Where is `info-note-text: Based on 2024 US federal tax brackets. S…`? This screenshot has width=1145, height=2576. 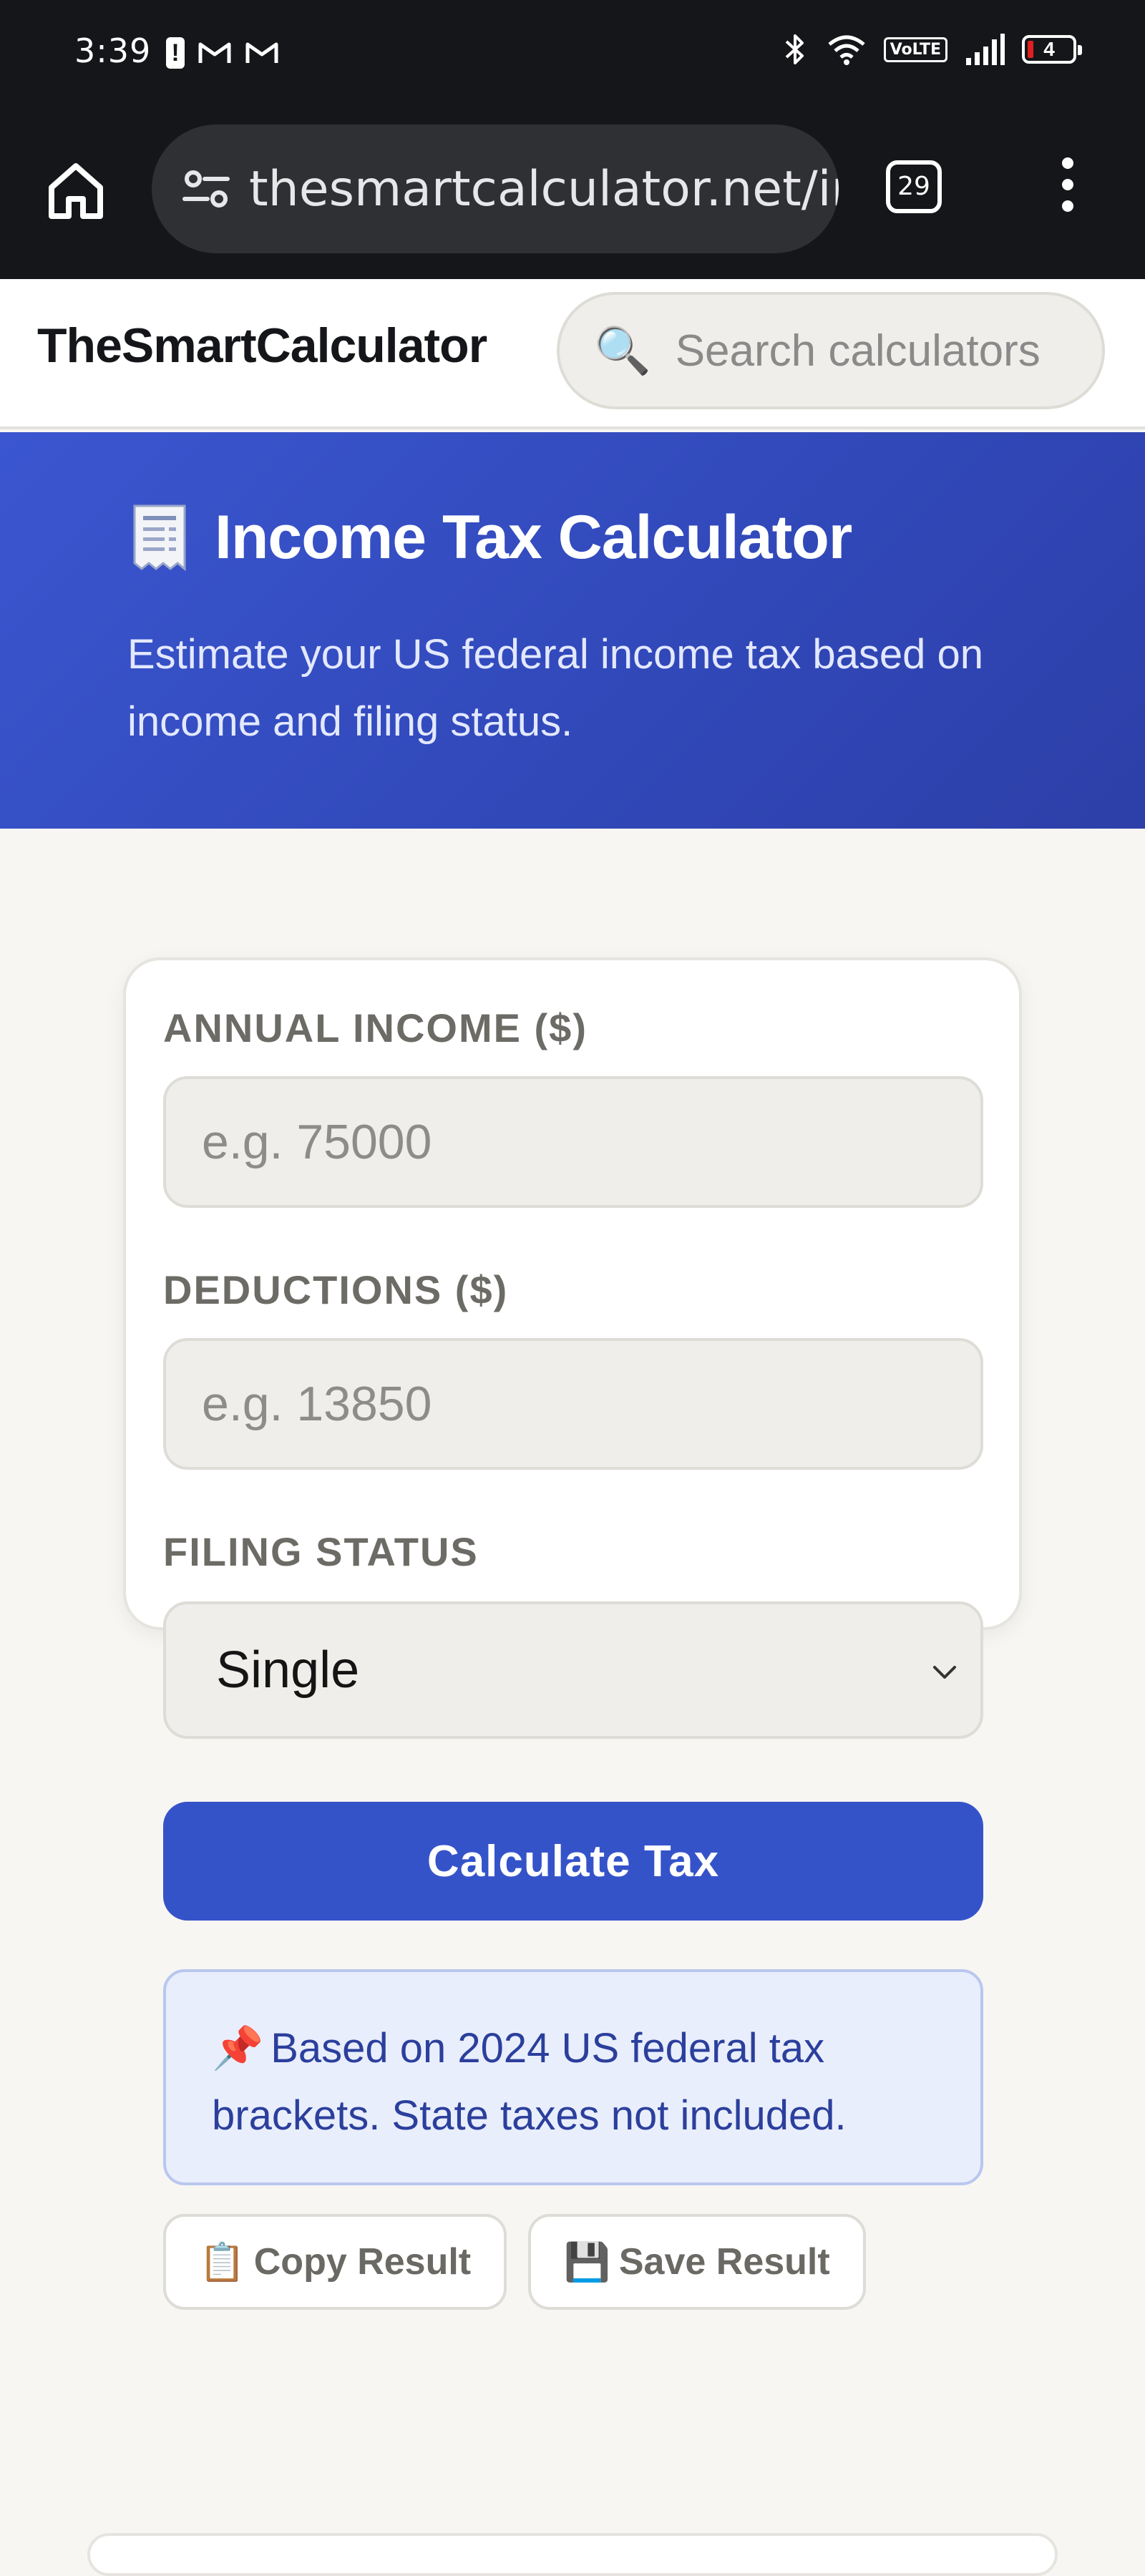 info-note-text: Based on 2024 US federal tax brackets. S… is located at coordinates (529, 2082).